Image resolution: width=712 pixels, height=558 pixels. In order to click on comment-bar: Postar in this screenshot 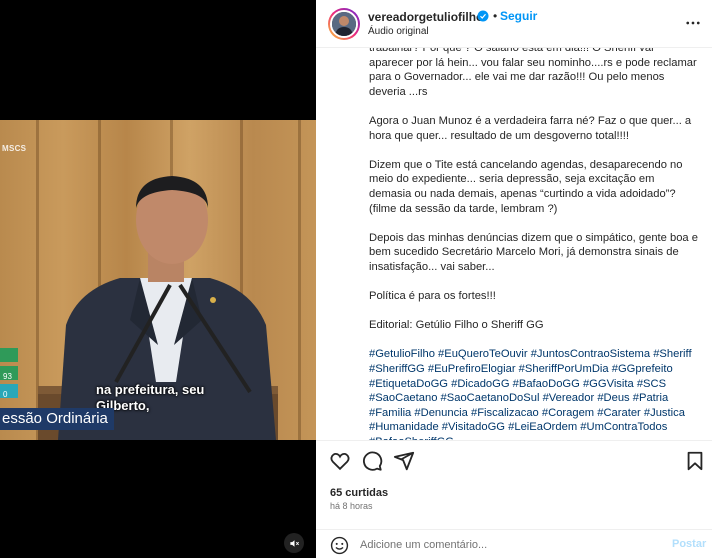, I will do `click(514, 543)`.